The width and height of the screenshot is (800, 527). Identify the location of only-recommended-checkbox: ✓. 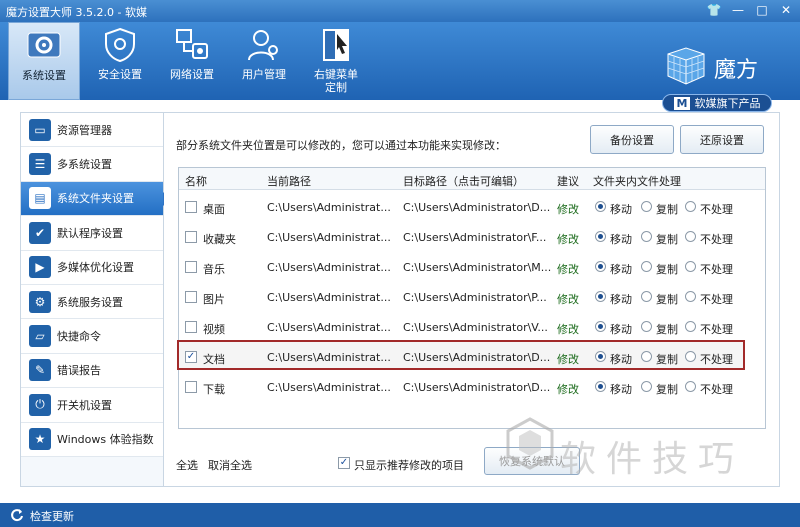
(344, 463).